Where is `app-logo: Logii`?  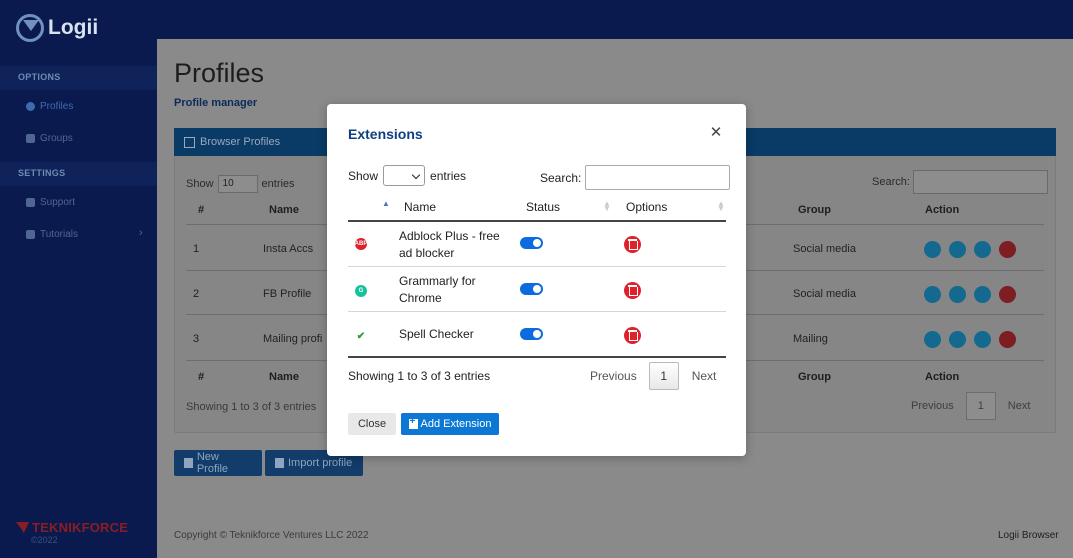 app-logo: Logii is located at coordinates (57, 28).